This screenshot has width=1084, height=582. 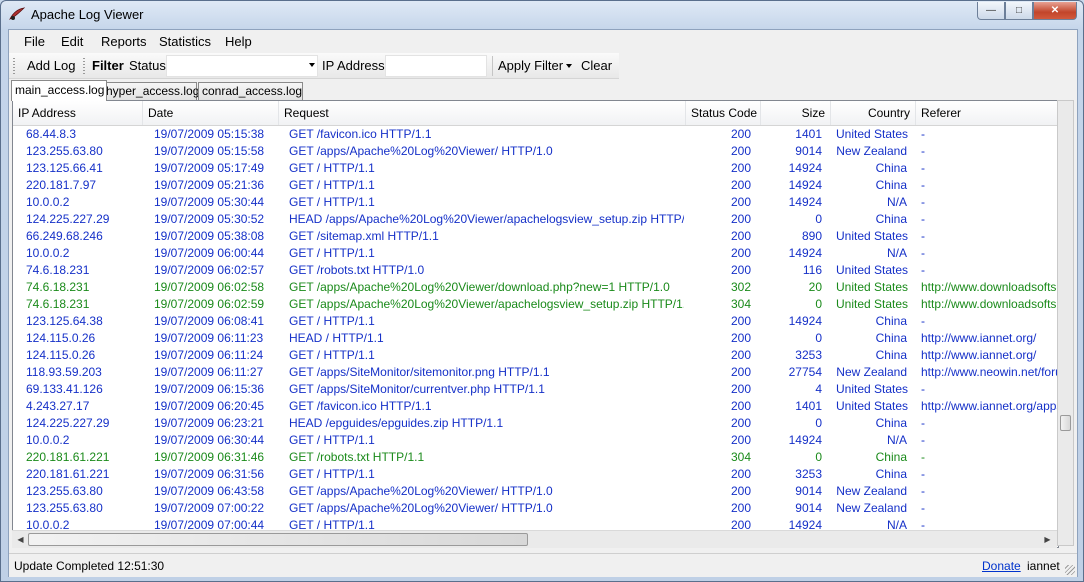 I want to click on resize-grip-icon, so click(x=1070, y=570).